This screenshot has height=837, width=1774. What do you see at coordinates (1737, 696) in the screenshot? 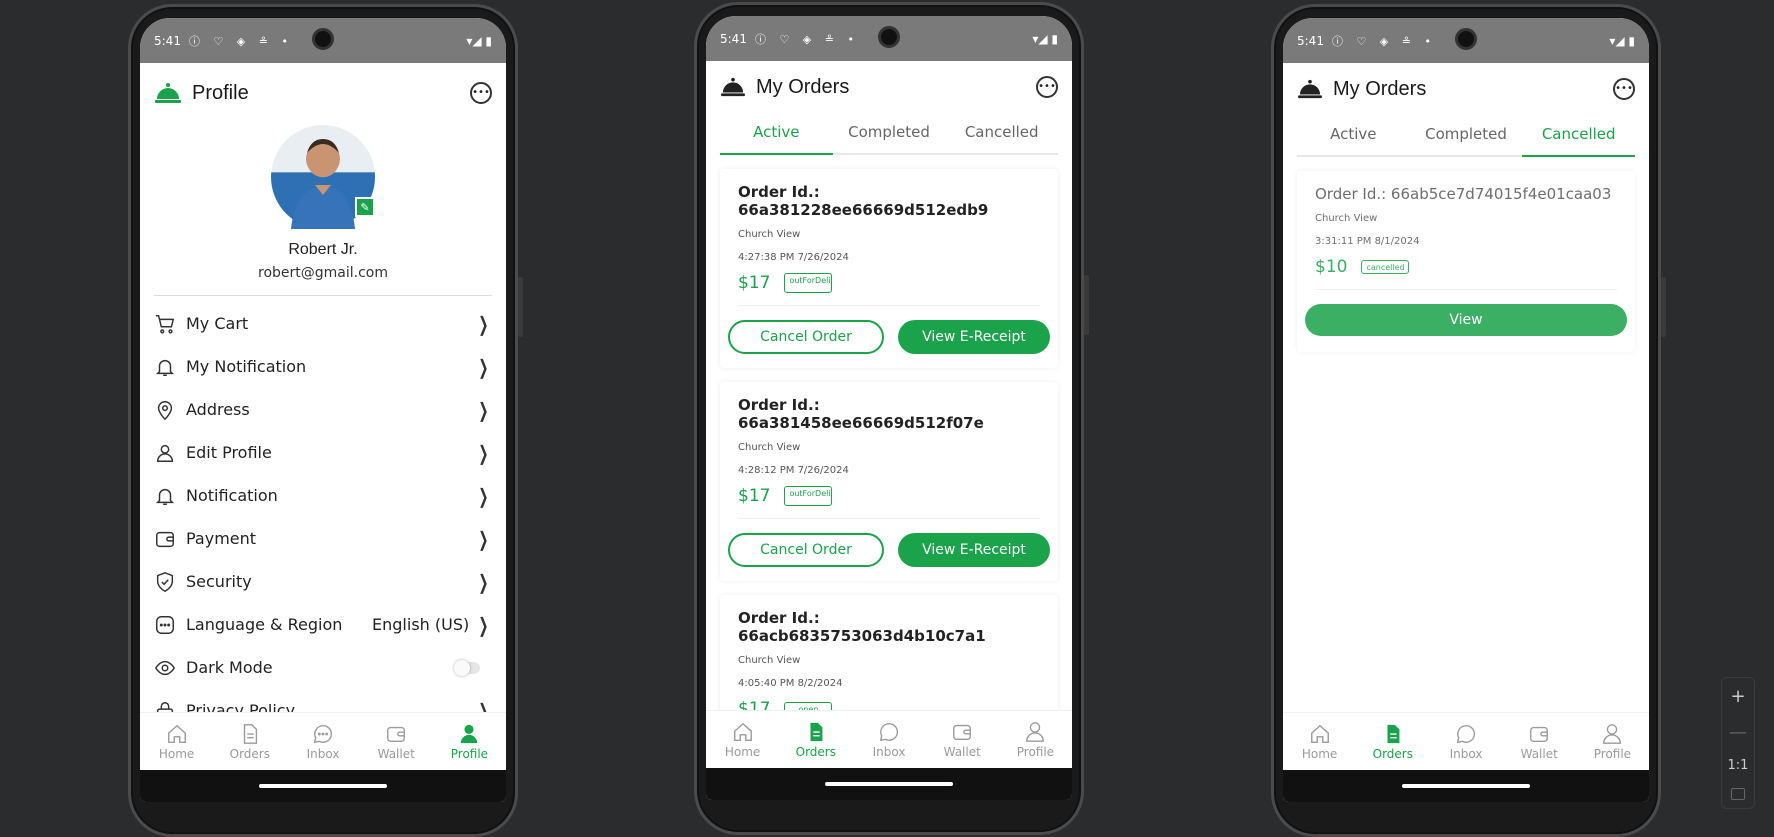
I see `zoom-in-button: +` at bounding box center [1737, 696].